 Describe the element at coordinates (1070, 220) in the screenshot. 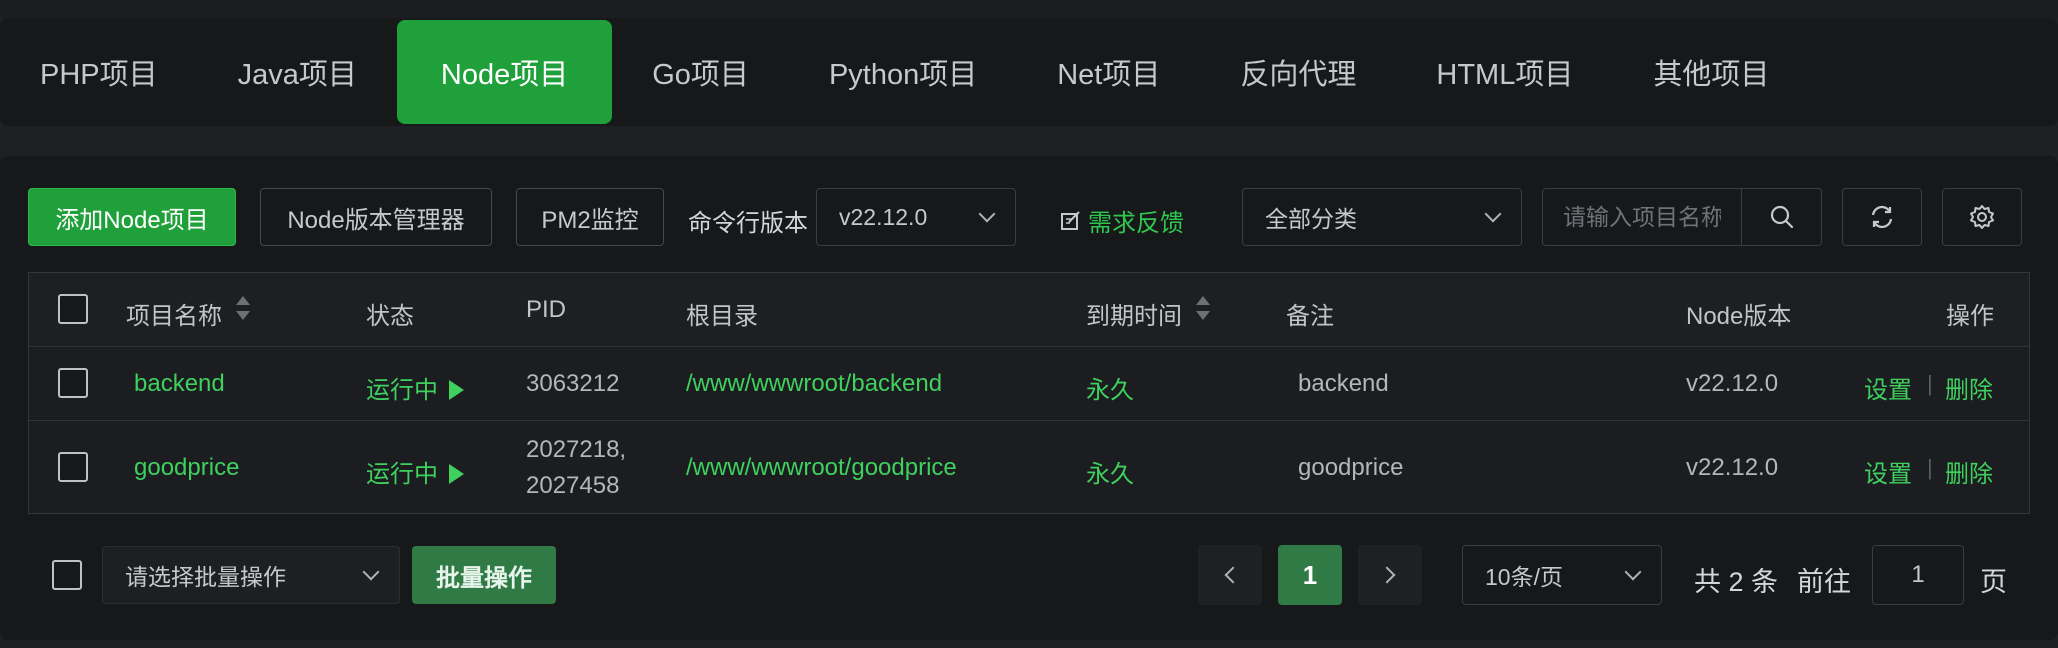

I see `edit-icon` at that location.